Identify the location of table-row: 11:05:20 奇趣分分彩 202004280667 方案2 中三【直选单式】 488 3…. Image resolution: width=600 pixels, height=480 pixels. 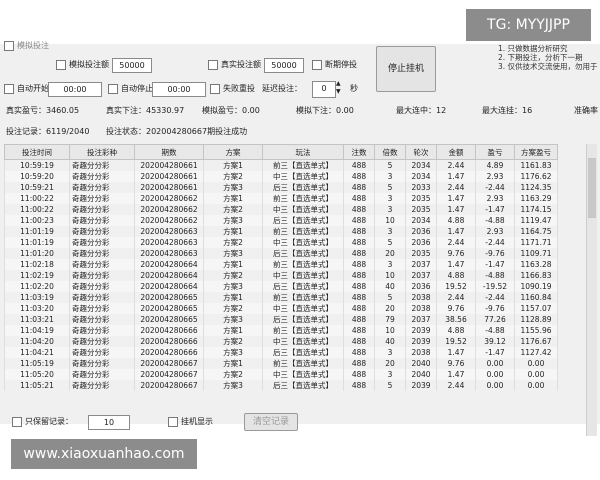
(281, 374).